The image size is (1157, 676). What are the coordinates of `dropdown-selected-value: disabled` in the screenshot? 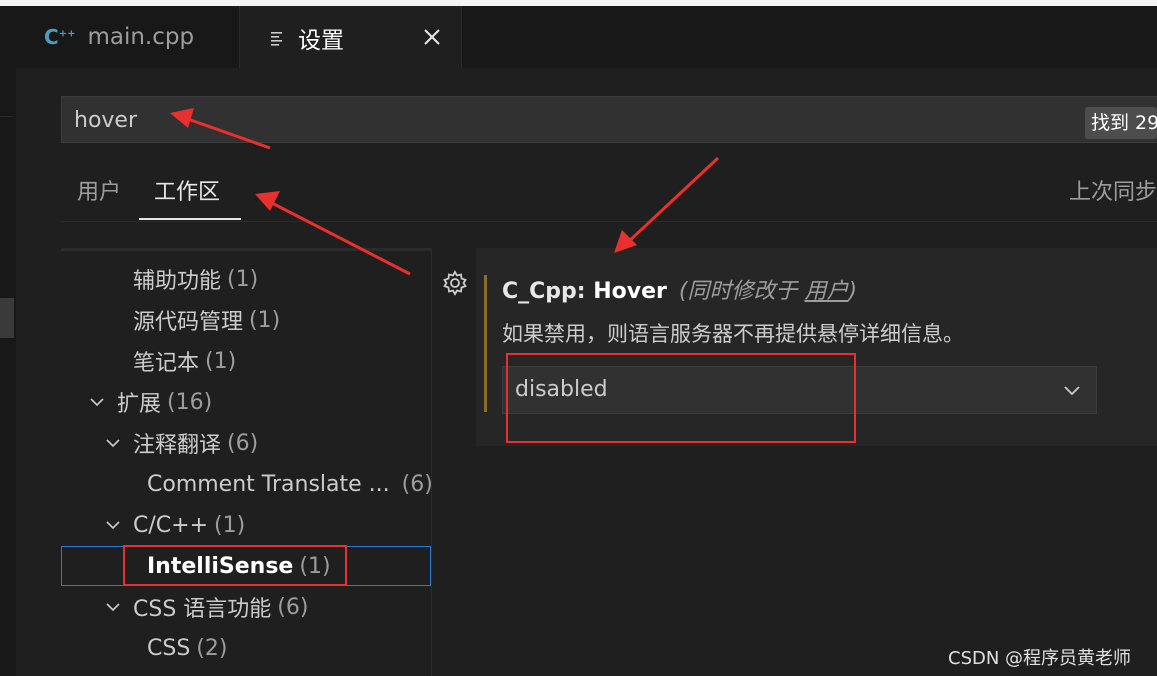 It's located at (561, 389).